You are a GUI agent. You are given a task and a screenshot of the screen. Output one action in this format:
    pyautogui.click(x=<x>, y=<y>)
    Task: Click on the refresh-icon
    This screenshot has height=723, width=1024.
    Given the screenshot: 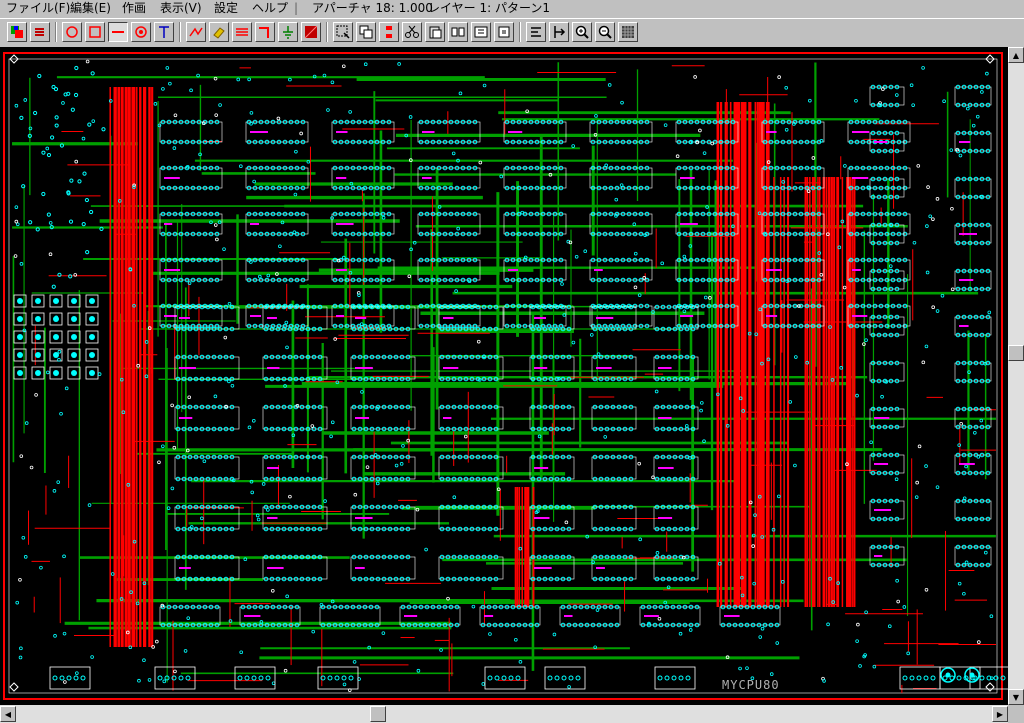 What is the action you would take?
    pyautogui.click(x=39, y=32)
    